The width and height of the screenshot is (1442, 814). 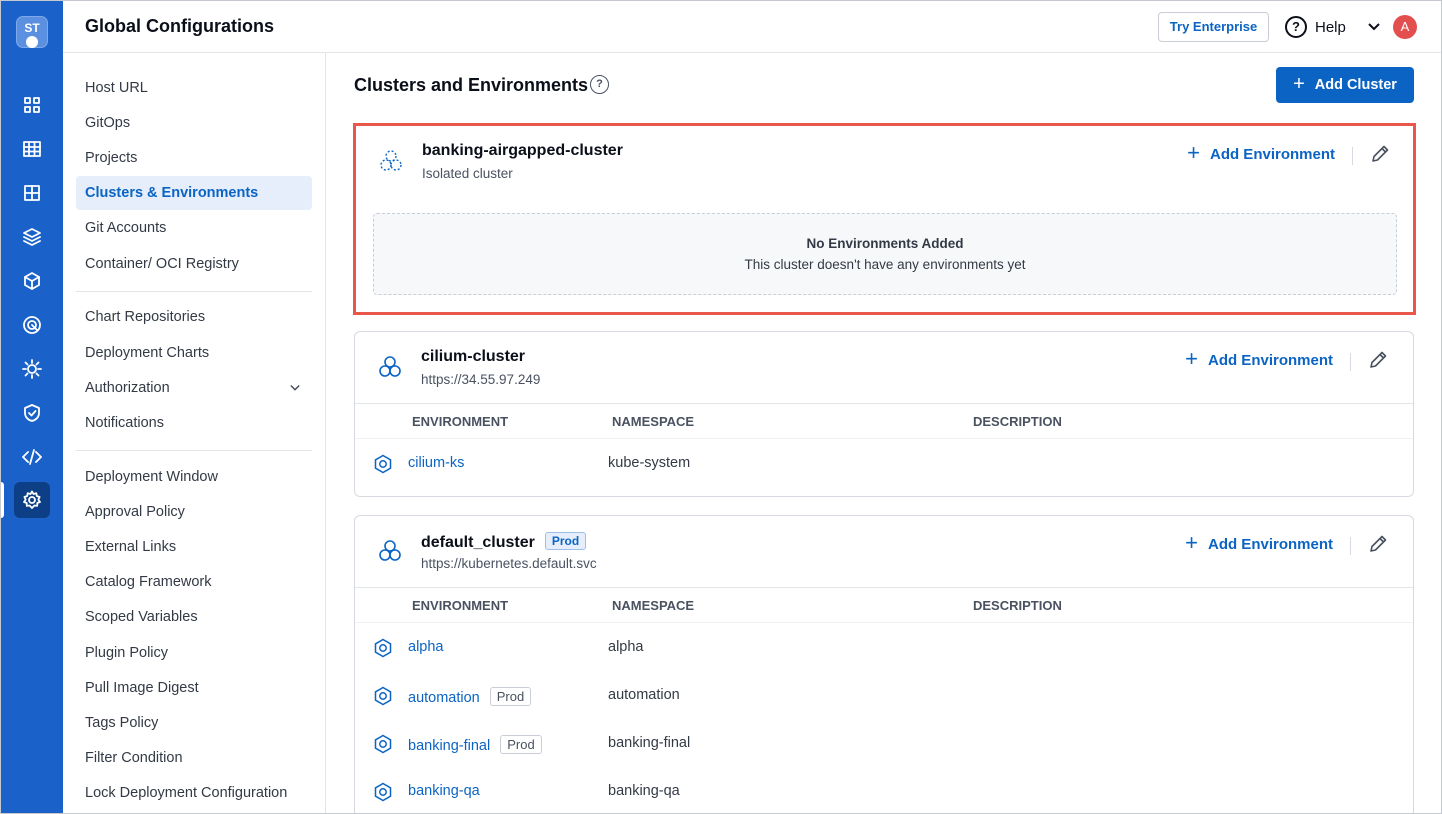 What do you see at coordinates (884, 648) in the screenshot?
I see `table-row: alpha alpha` at bounding box center [884, 648].